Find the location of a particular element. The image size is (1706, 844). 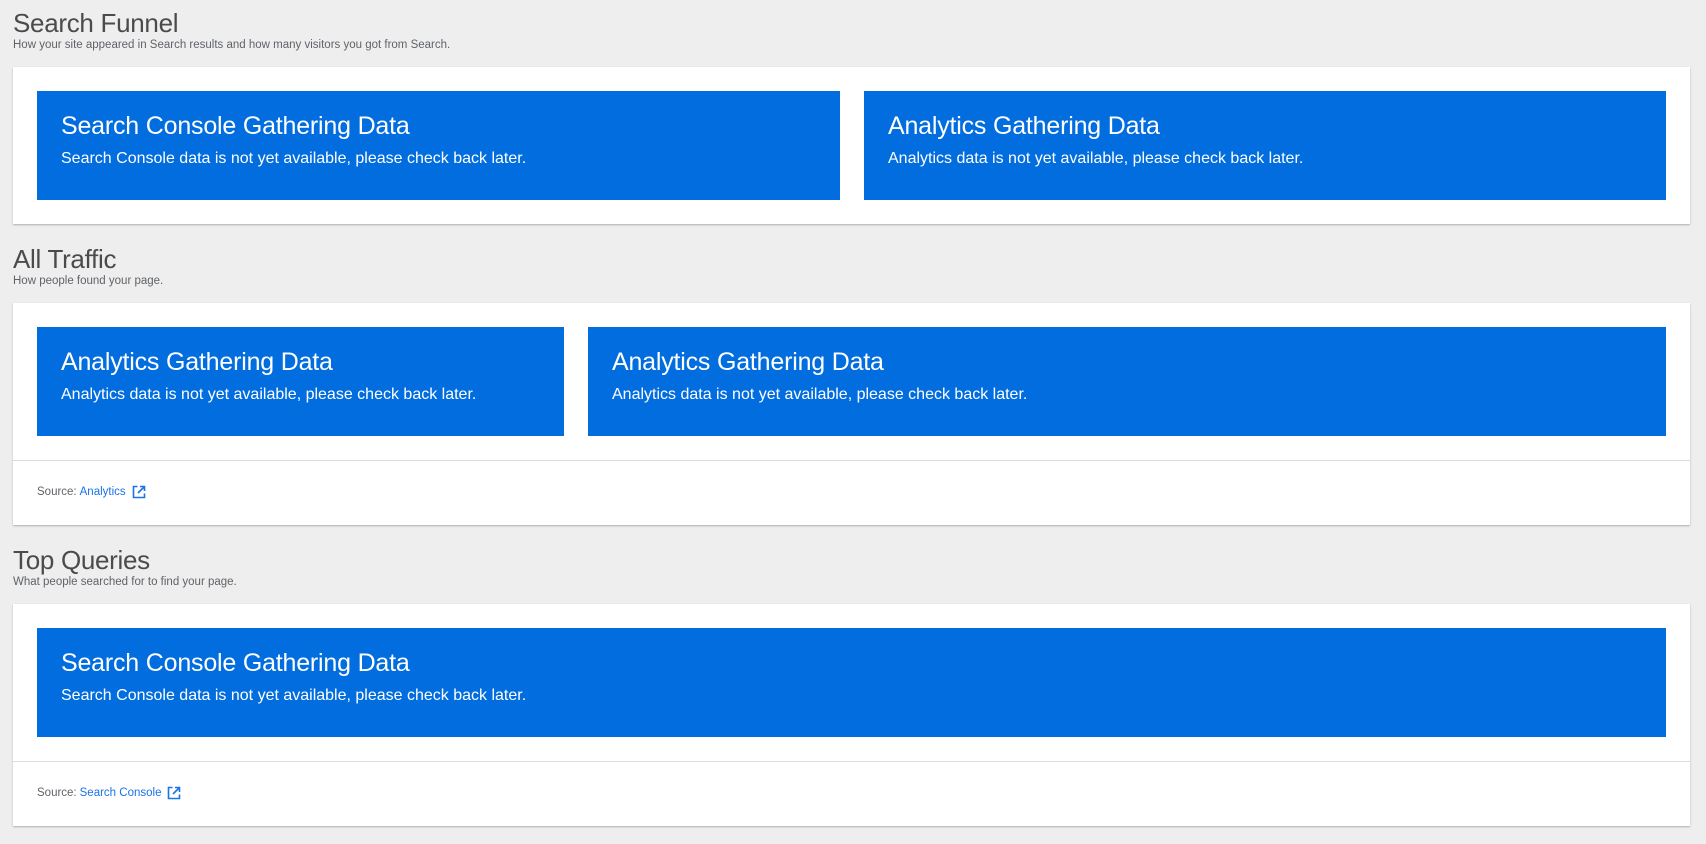

all-traffic-section: All Traffic How people found your page. is located at coordinates (851, 266).